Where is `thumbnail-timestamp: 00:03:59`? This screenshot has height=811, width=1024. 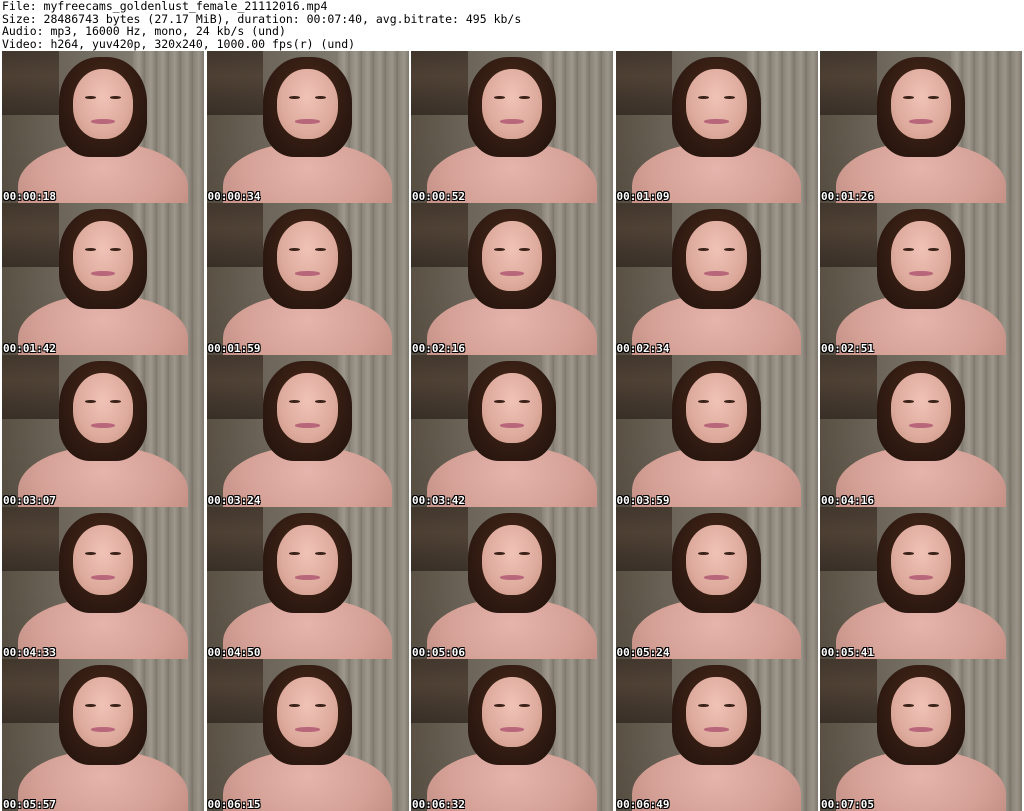 thumbnail-timestamp: 00:03:59 is located at coordinates (643, 500).